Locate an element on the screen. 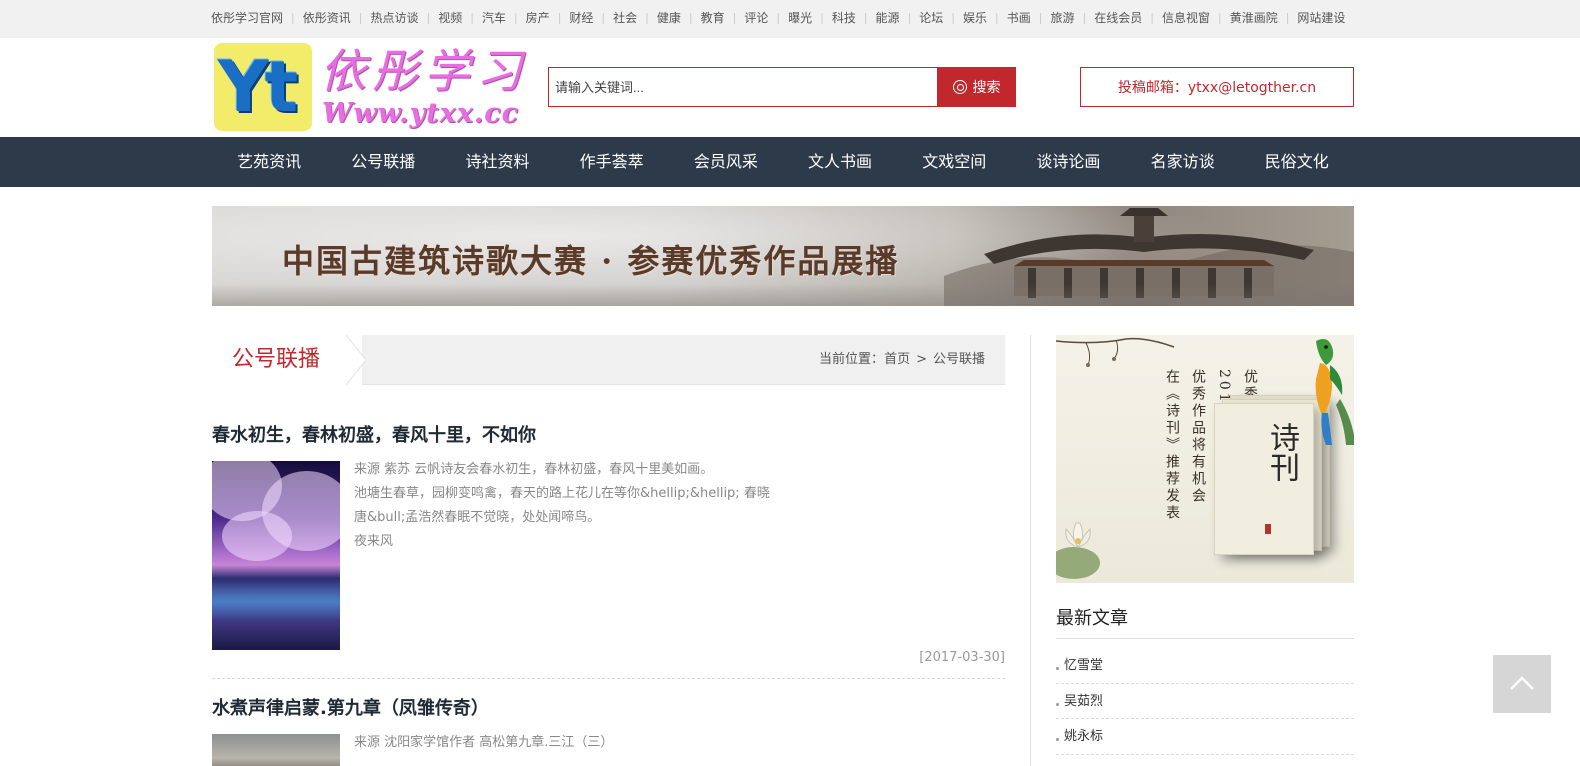 The width and height of the screenshot is (1580, 766). banner: 中国古建筑诗歌大赛 · 参赛优秀作品展播 is located at coordinates (783, 256).